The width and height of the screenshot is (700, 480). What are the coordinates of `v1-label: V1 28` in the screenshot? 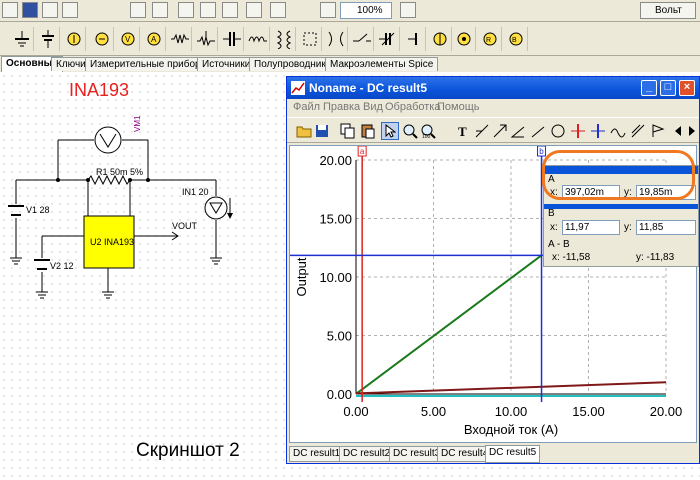 It's located at (38, 210).